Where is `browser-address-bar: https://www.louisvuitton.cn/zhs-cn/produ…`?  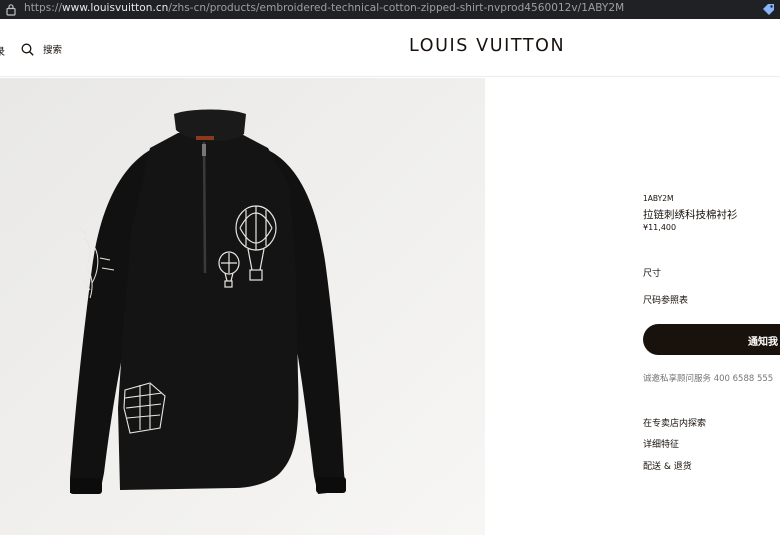 browser-address-bar: https://www.louisvuitton.cn/zhs-cn/produ… is located at coordinates (390, 9).